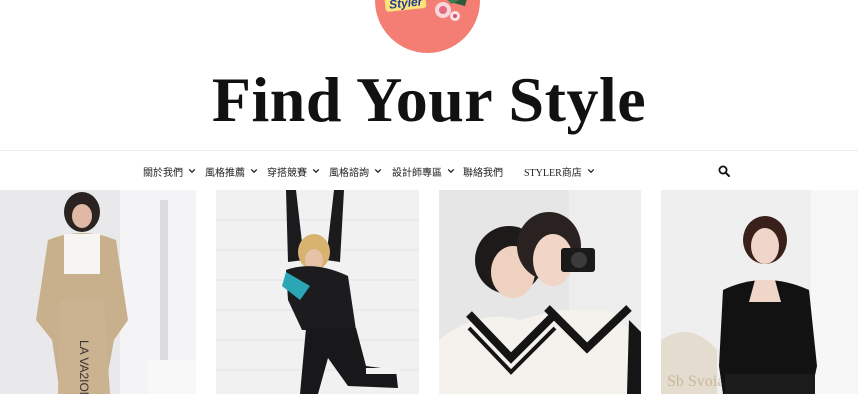  I want to click on nav-item-contact: 聯絡我們, so click(483, 171).